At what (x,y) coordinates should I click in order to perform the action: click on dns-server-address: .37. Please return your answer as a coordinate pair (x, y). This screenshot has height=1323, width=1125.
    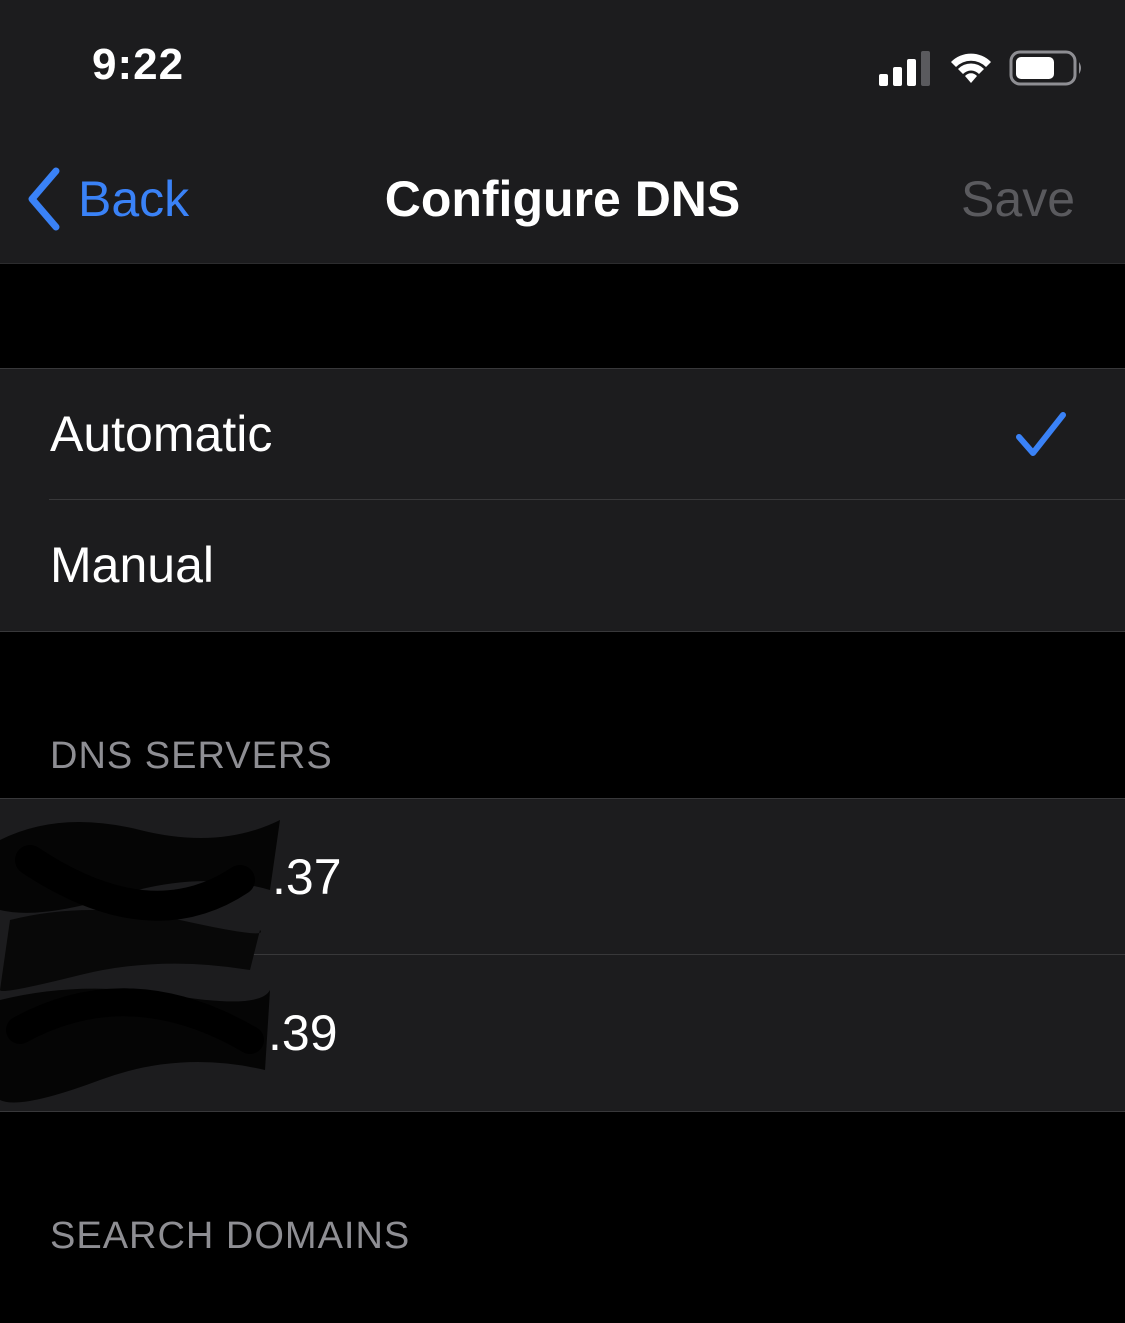
    Looking at the image, I should click on (307, 877).